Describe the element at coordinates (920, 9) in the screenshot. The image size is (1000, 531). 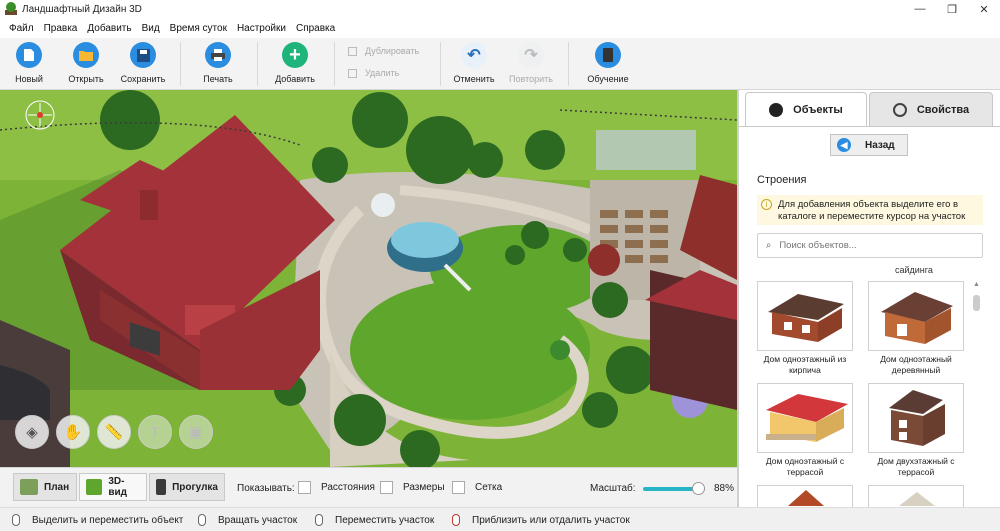
I see `minimize-button: —` at that location.